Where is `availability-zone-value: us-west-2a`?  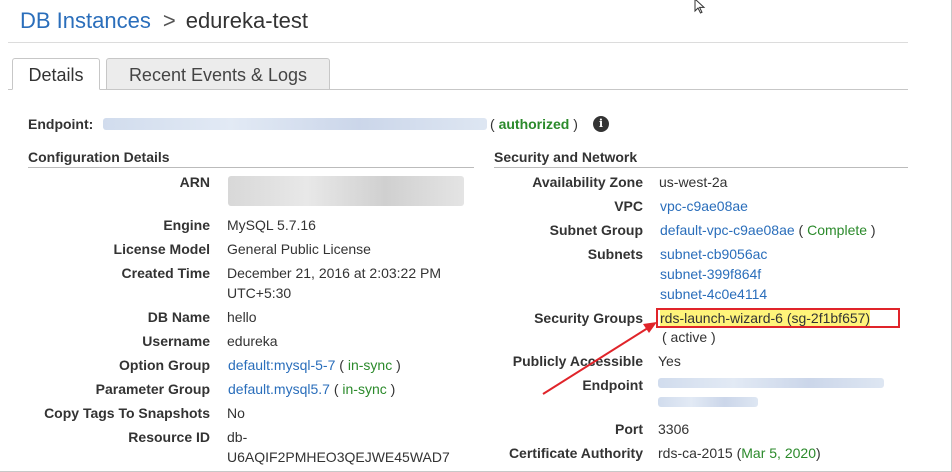 availability-zone-value: us-west-2a is located at coordinates (693, 182).